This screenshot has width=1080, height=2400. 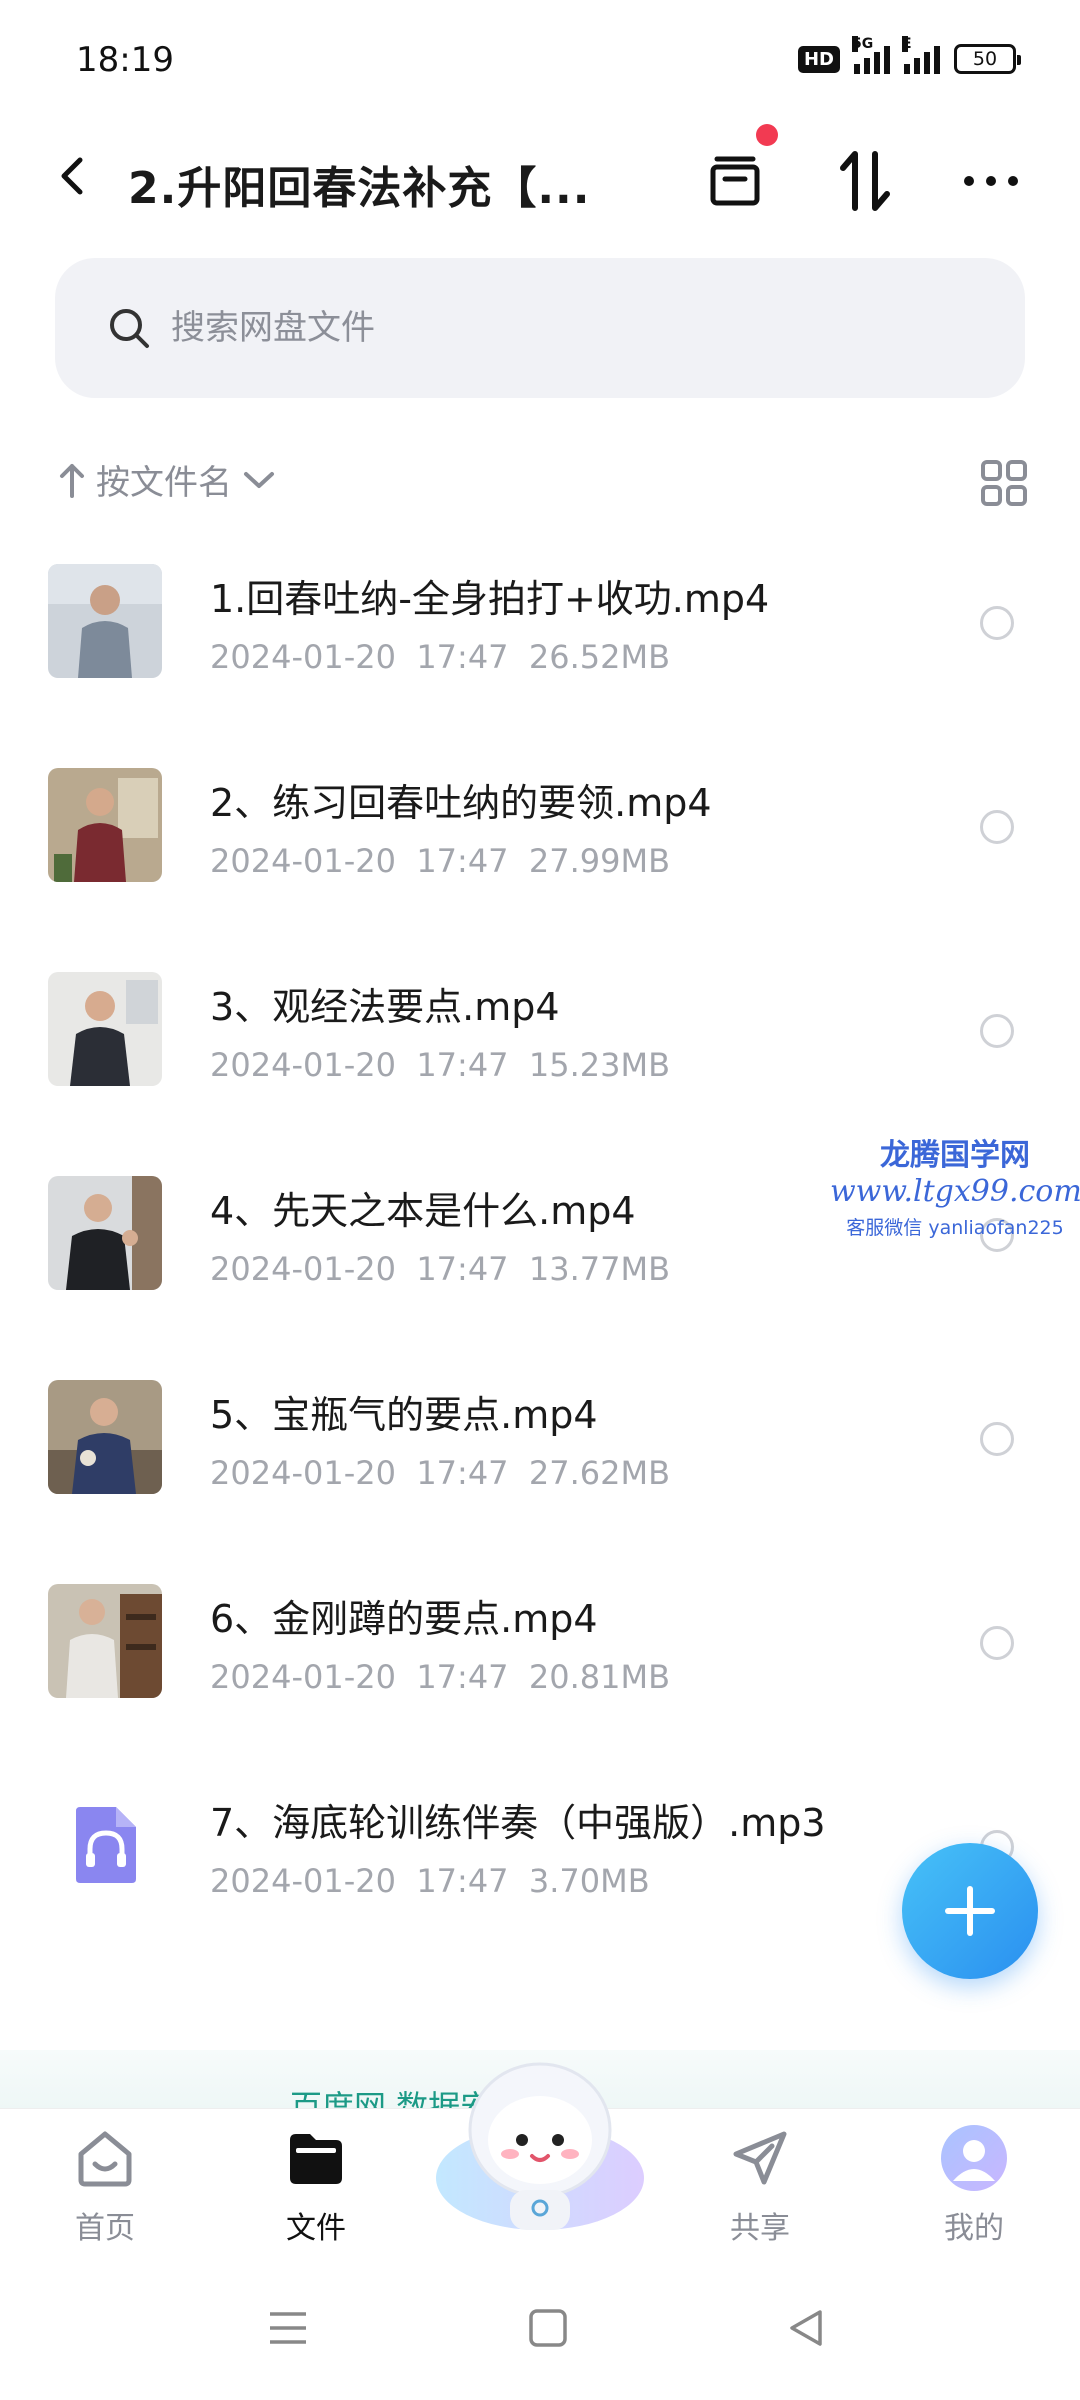 What do you see at coordinates (105, 1845) in the screenshot?
I see `audio-file-icon` at bounding box center [105, 1845].